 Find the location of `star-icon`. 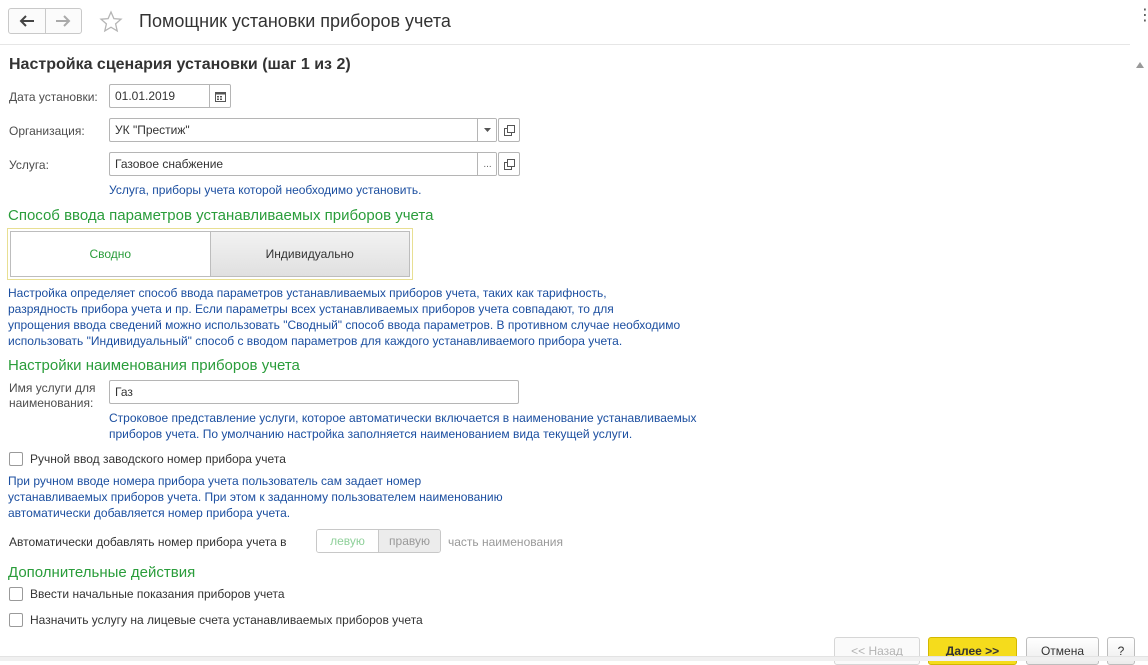

star-icon is located at coordinates (111, 22).